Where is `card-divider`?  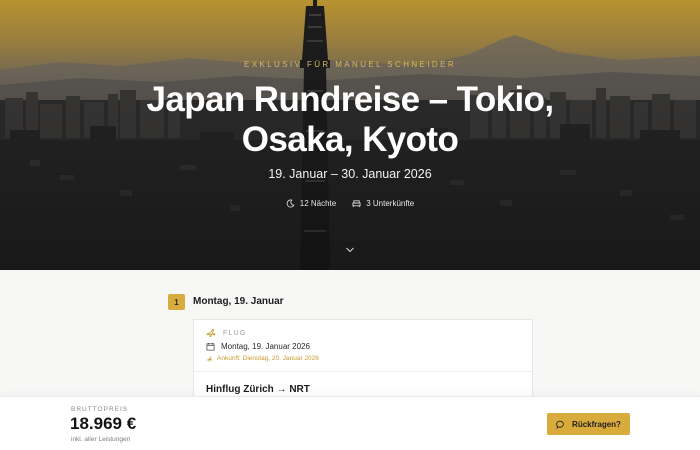 card-divider is located at coordinates (363, 371).